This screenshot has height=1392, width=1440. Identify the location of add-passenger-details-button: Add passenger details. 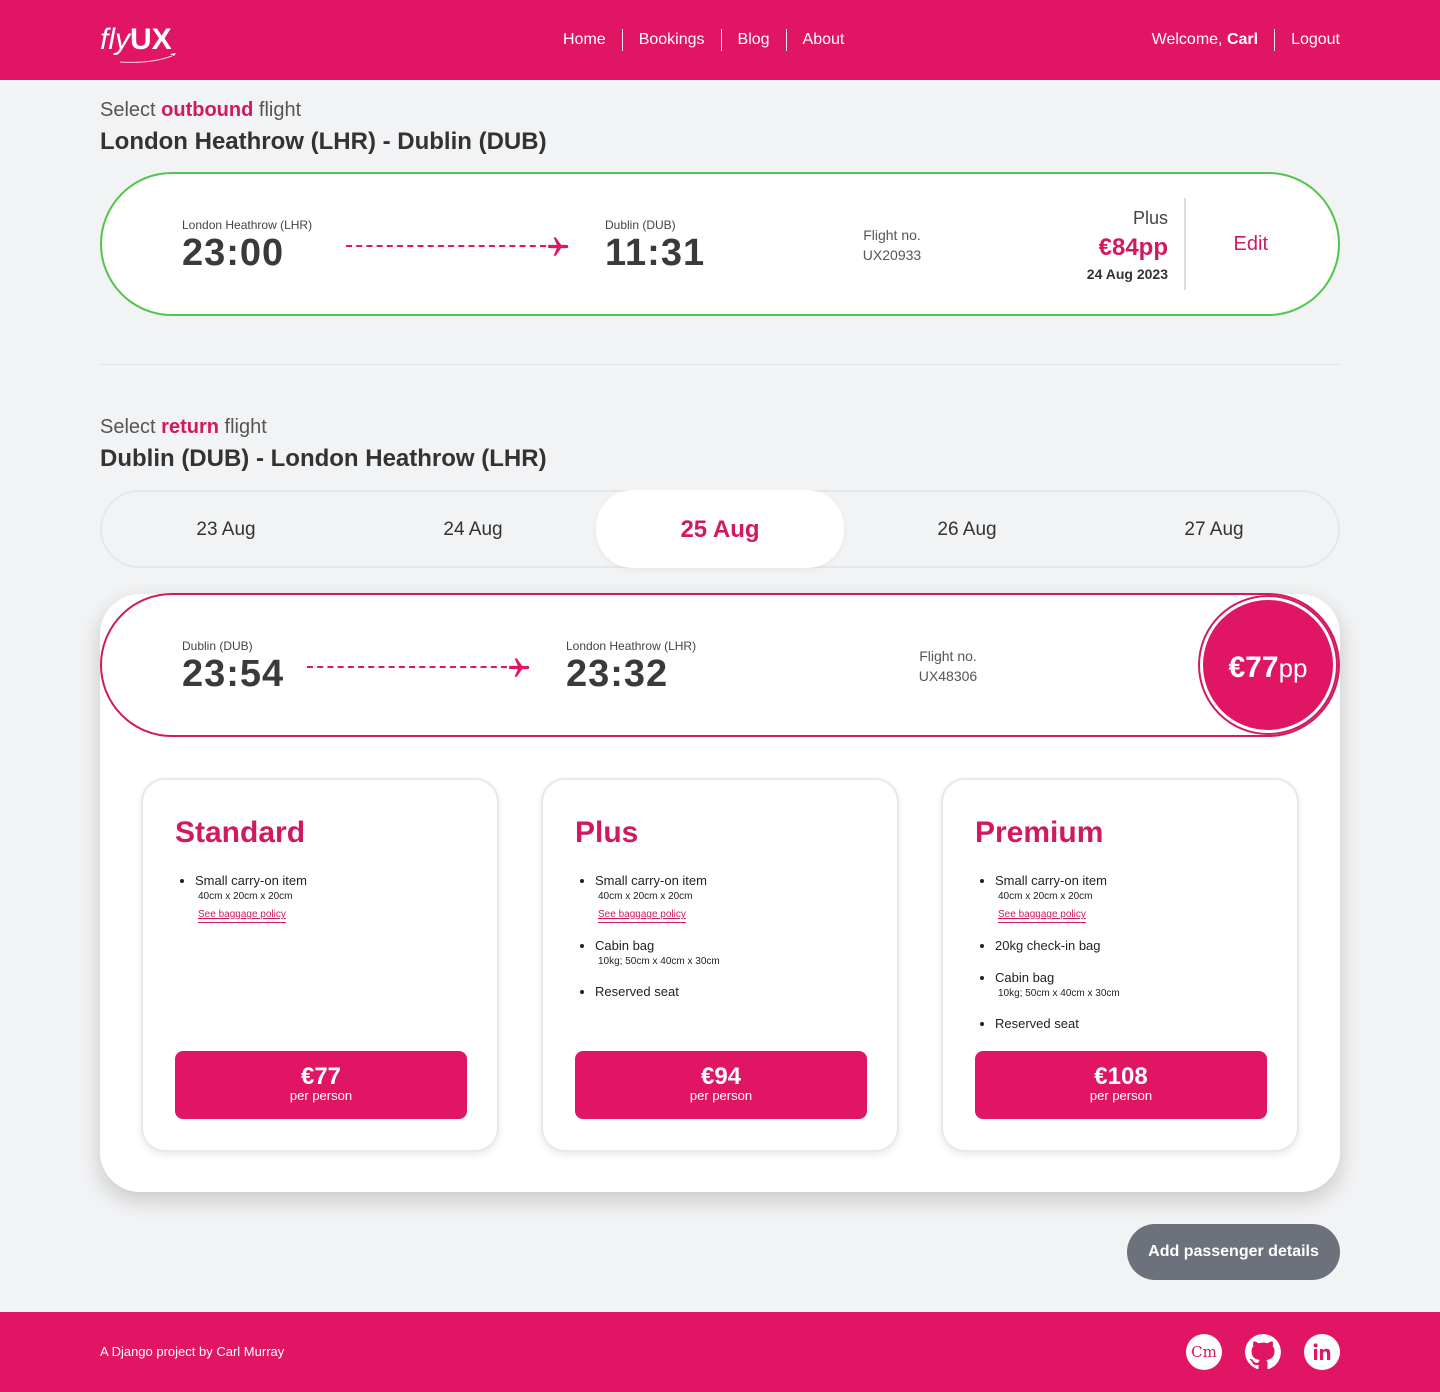
(1233, 1252).